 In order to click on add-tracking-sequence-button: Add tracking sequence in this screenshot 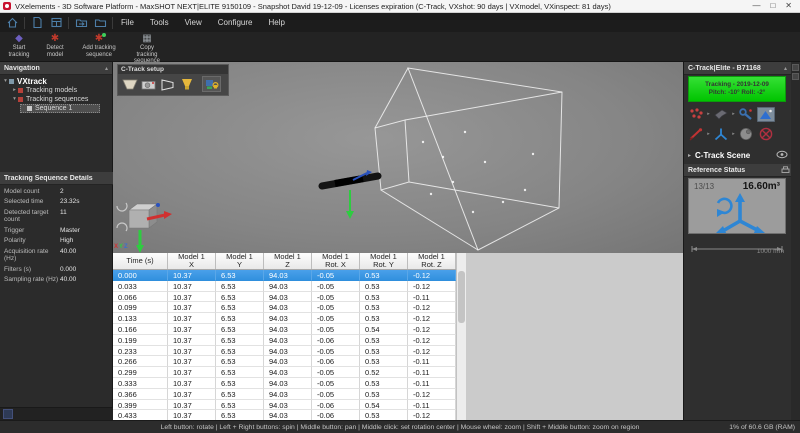, I will do `click(99, 46)`.